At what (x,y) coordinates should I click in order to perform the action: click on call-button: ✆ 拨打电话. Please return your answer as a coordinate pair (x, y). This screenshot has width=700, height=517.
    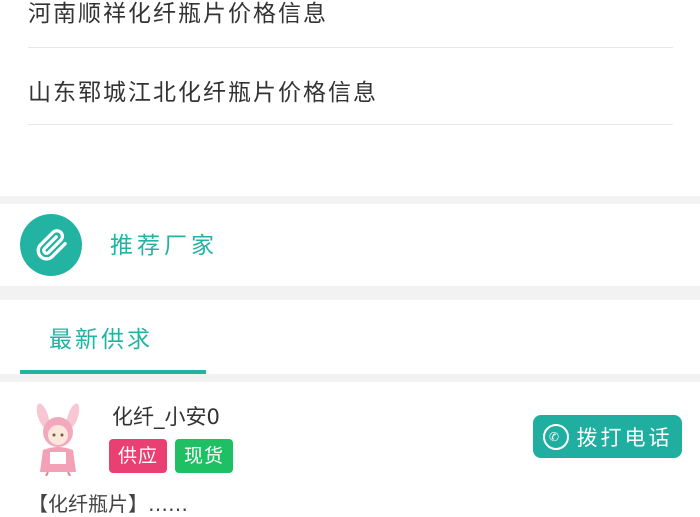
    Looking at the image, I should click on (607, 436).